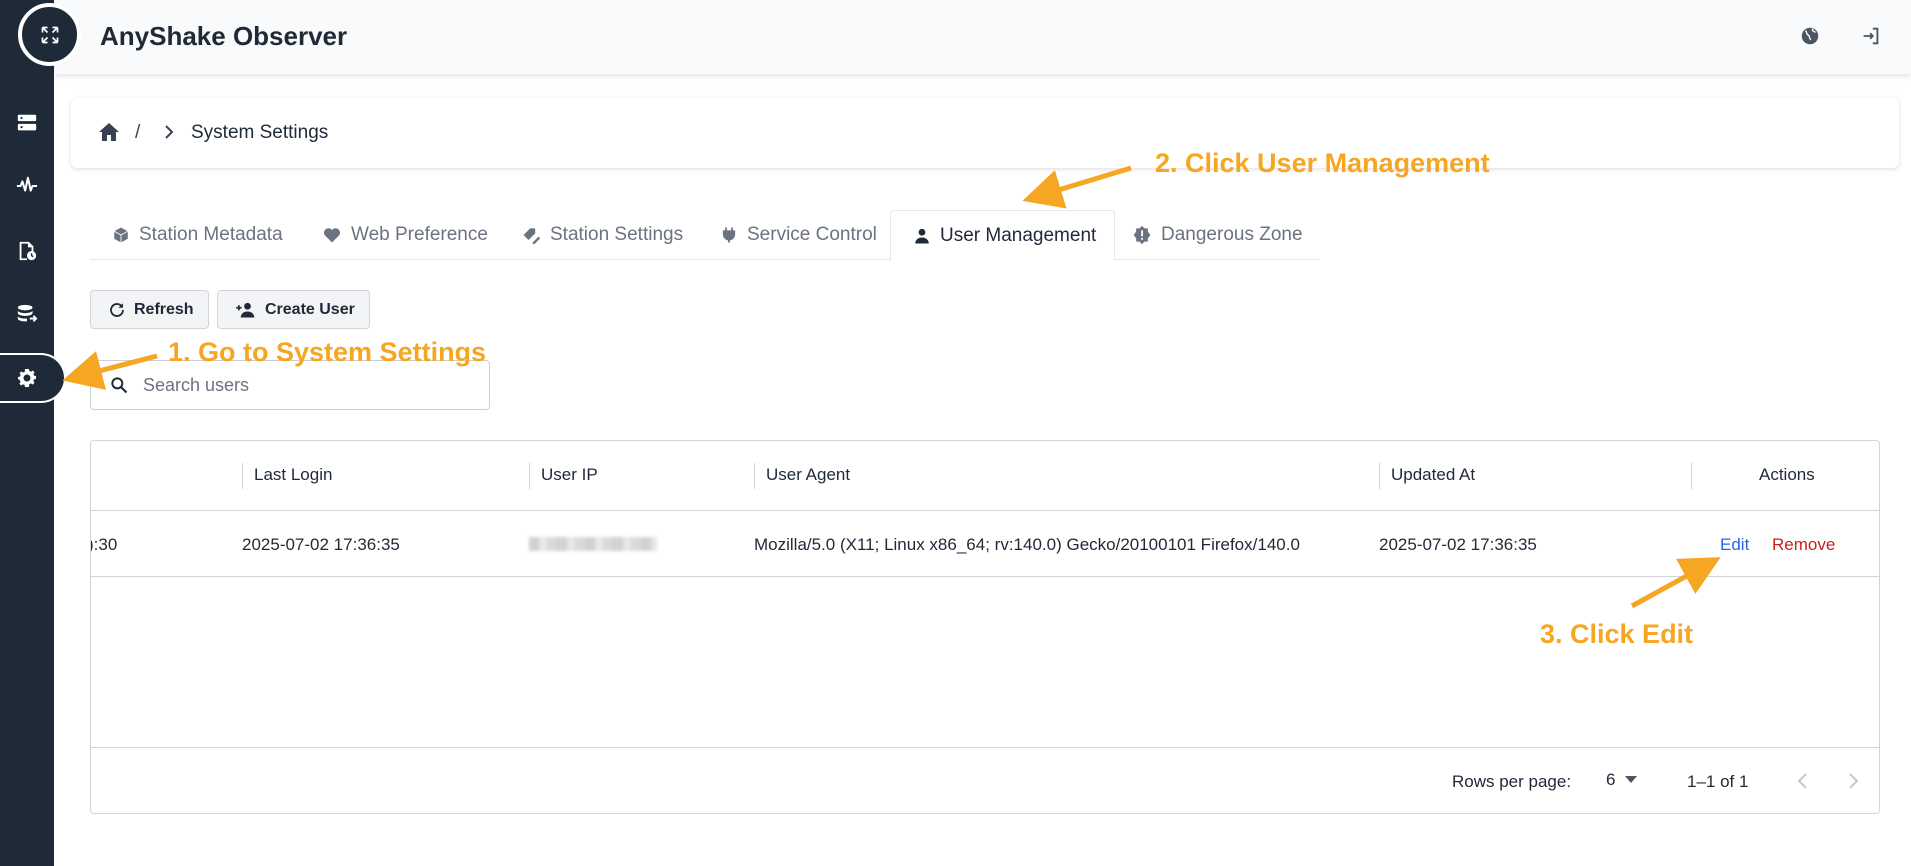  Describe the element at coordinates (985, 133) in the screenshot. I see `breadcrumb: / System Settings` at that location.